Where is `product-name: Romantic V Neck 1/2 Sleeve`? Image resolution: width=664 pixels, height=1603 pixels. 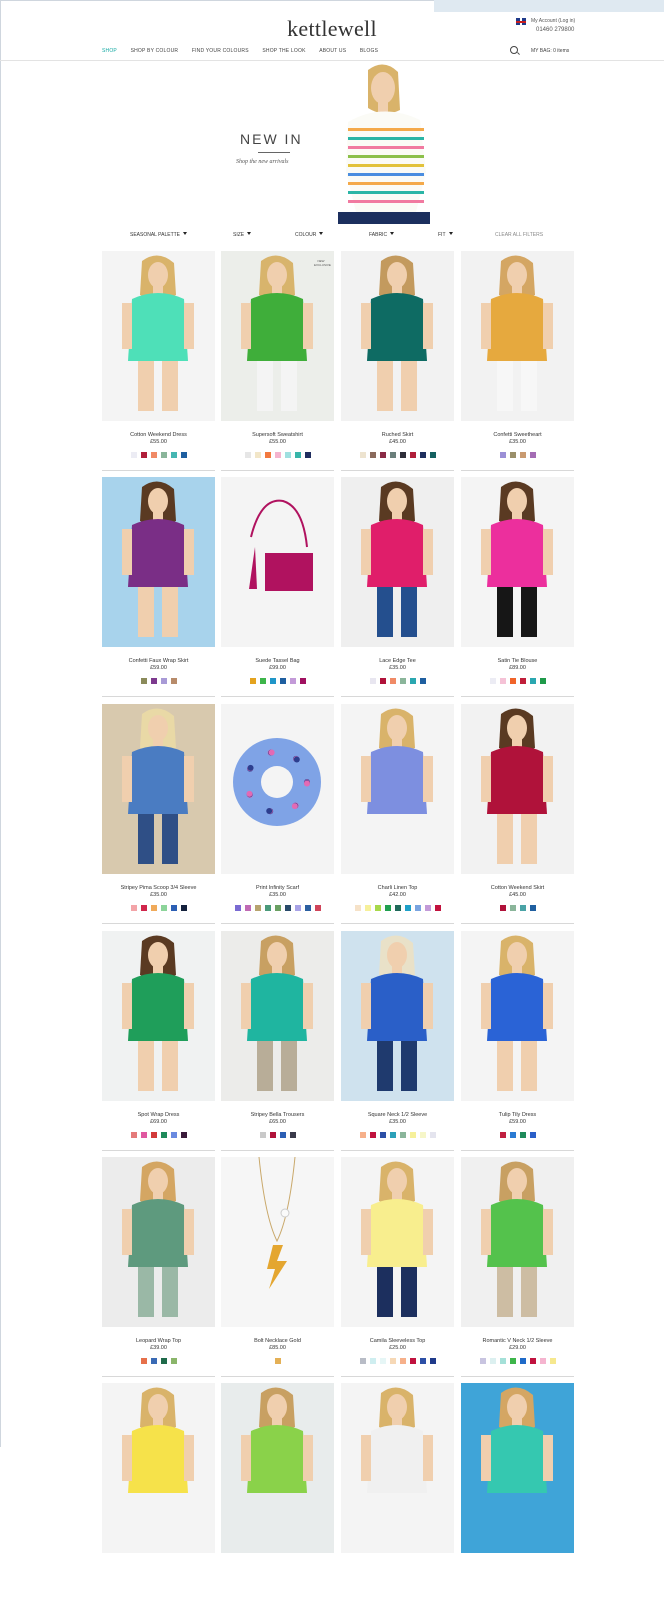 product-name: Romantic V Neck 1/2 Sleeve is located at coordinates (517, 1341).